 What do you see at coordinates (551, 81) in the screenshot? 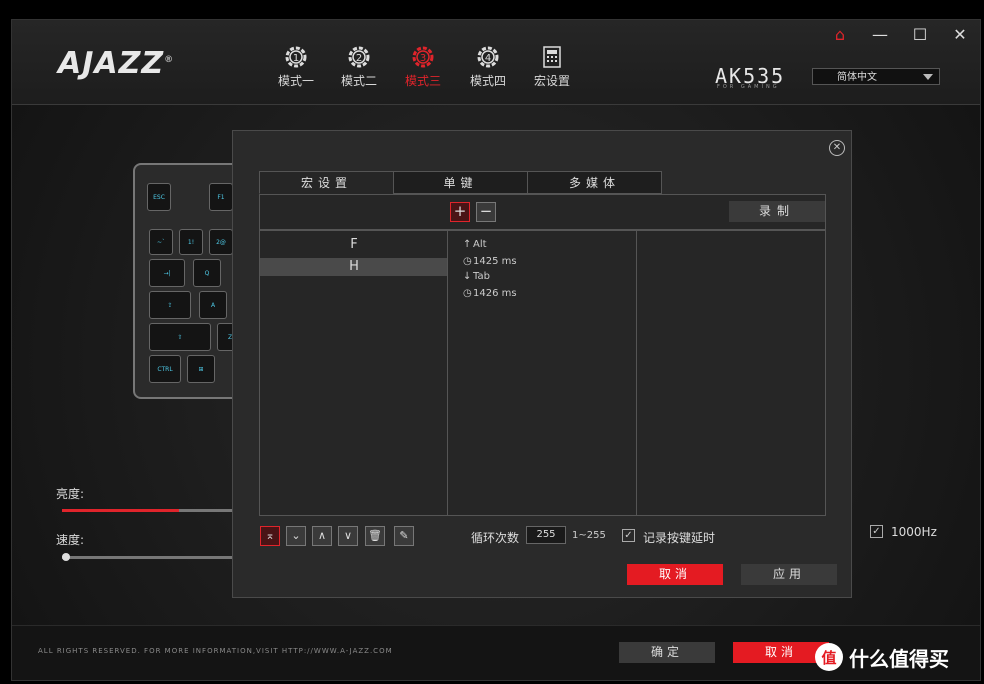
I see `mode-label: 宏设置` at bounding box center [551, 81].